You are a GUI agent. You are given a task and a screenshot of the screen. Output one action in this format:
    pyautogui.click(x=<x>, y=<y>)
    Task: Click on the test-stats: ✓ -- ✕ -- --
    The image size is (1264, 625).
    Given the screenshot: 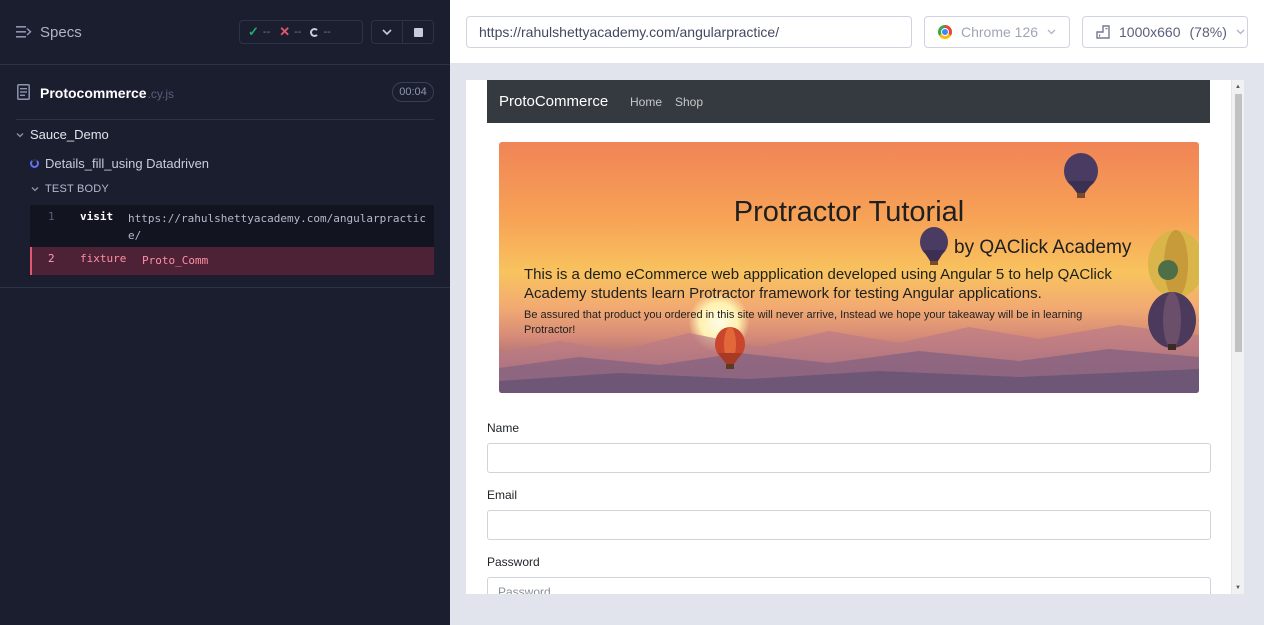 What is the action you would take?
    pyautogui.click(x=301, y=32)
    